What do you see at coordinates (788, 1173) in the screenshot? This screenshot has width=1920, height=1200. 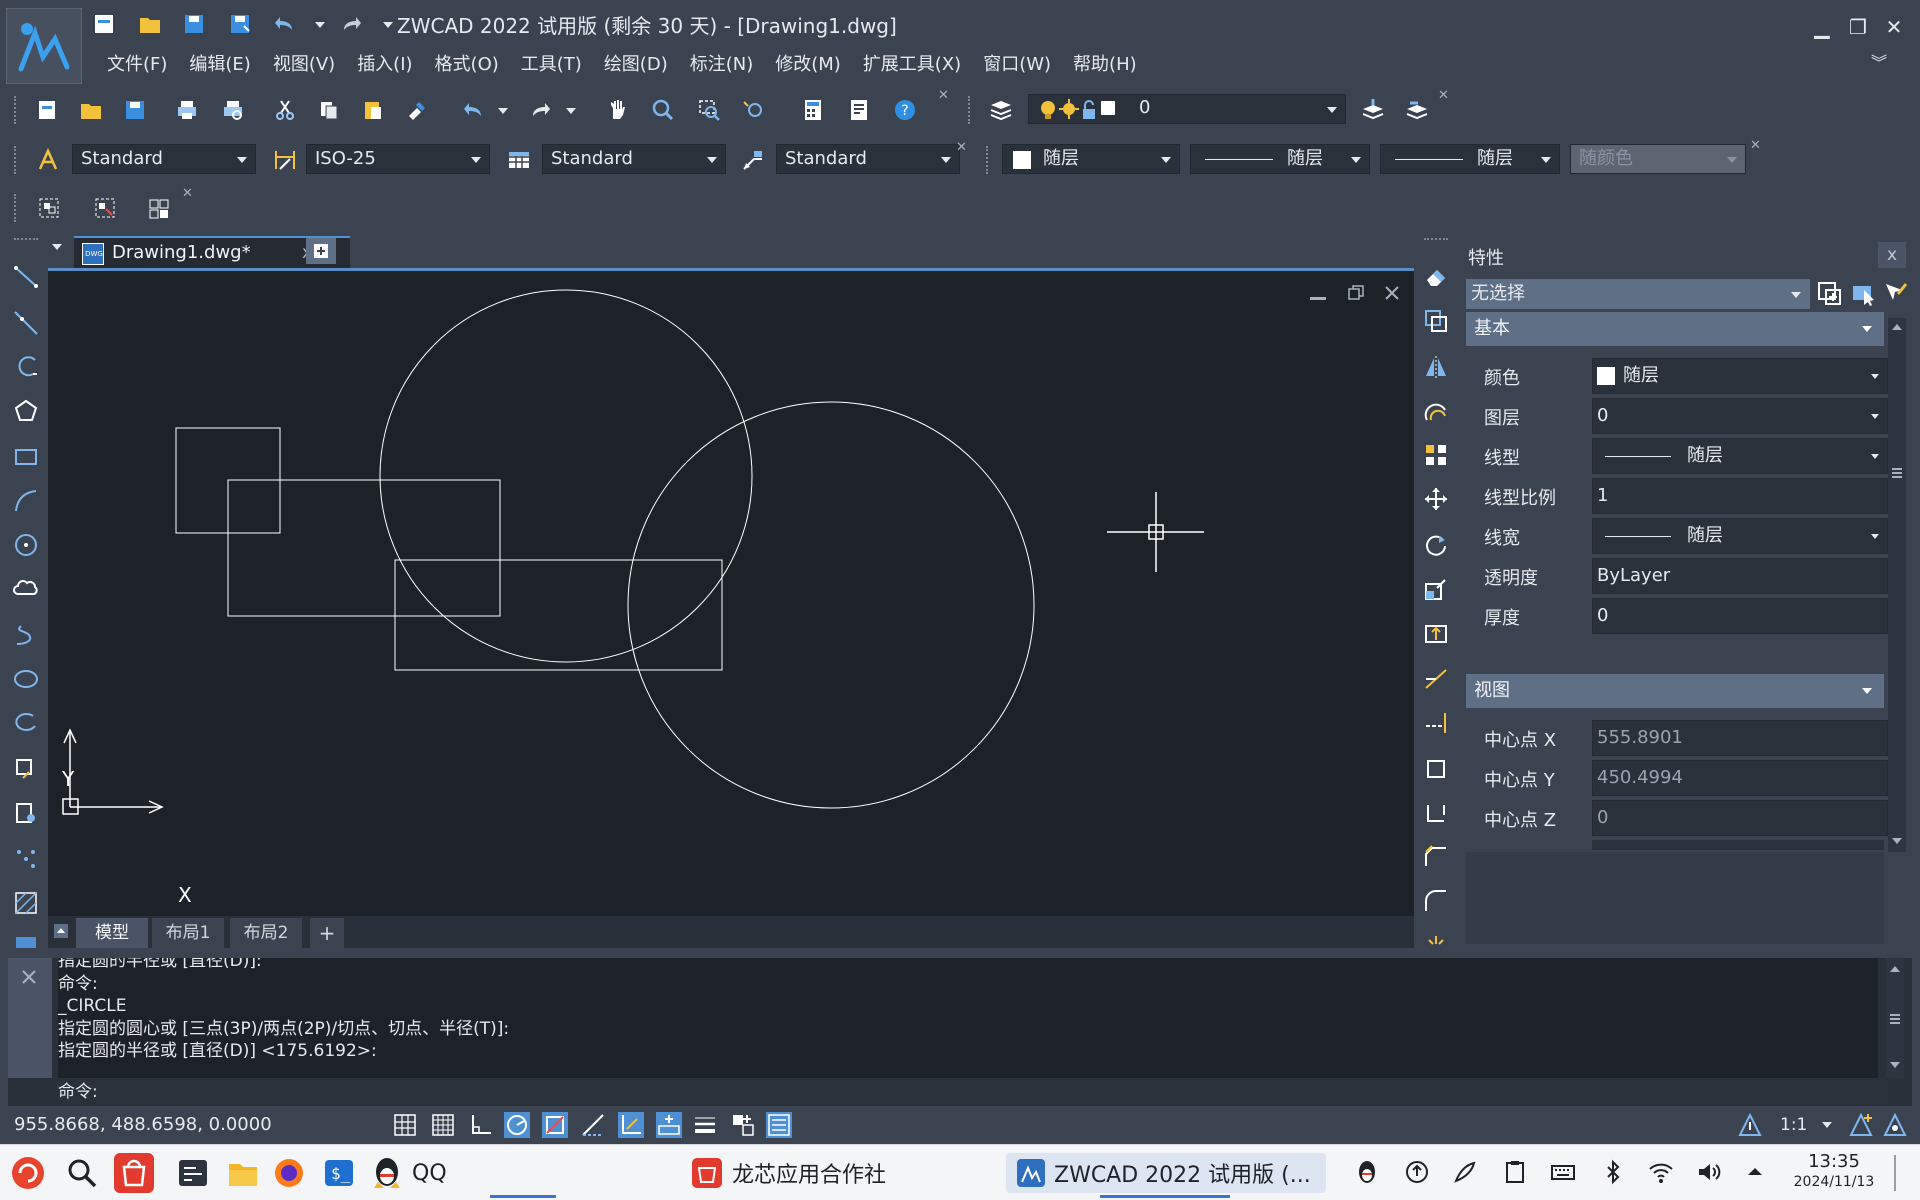 I see `taskbar-longxin: 龙芯应用合作社` at bounding box center [788, 1173].